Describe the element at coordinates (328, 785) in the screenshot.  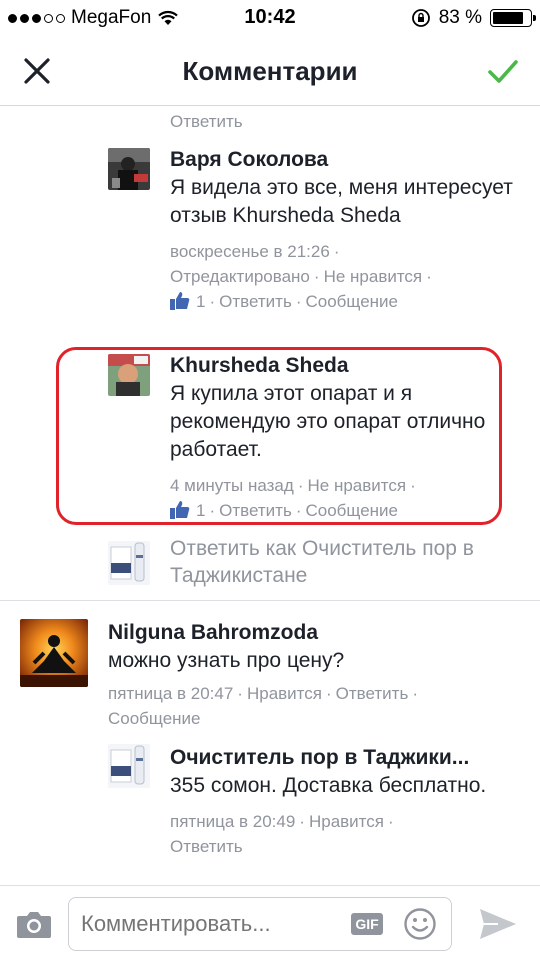
I see `comment-text: 355 сомон. Доставка бесплатно.` at that location.